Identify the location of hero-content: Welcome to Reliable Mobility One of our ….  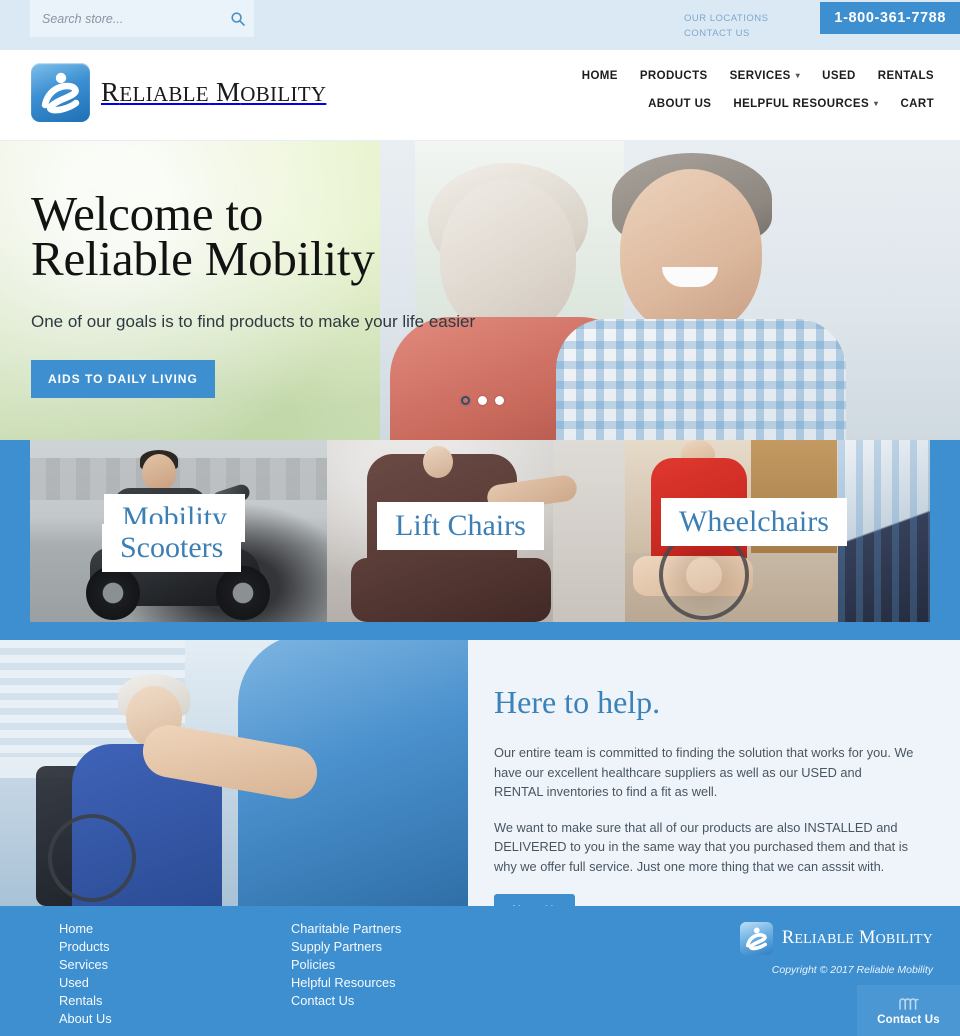
(253, 293).